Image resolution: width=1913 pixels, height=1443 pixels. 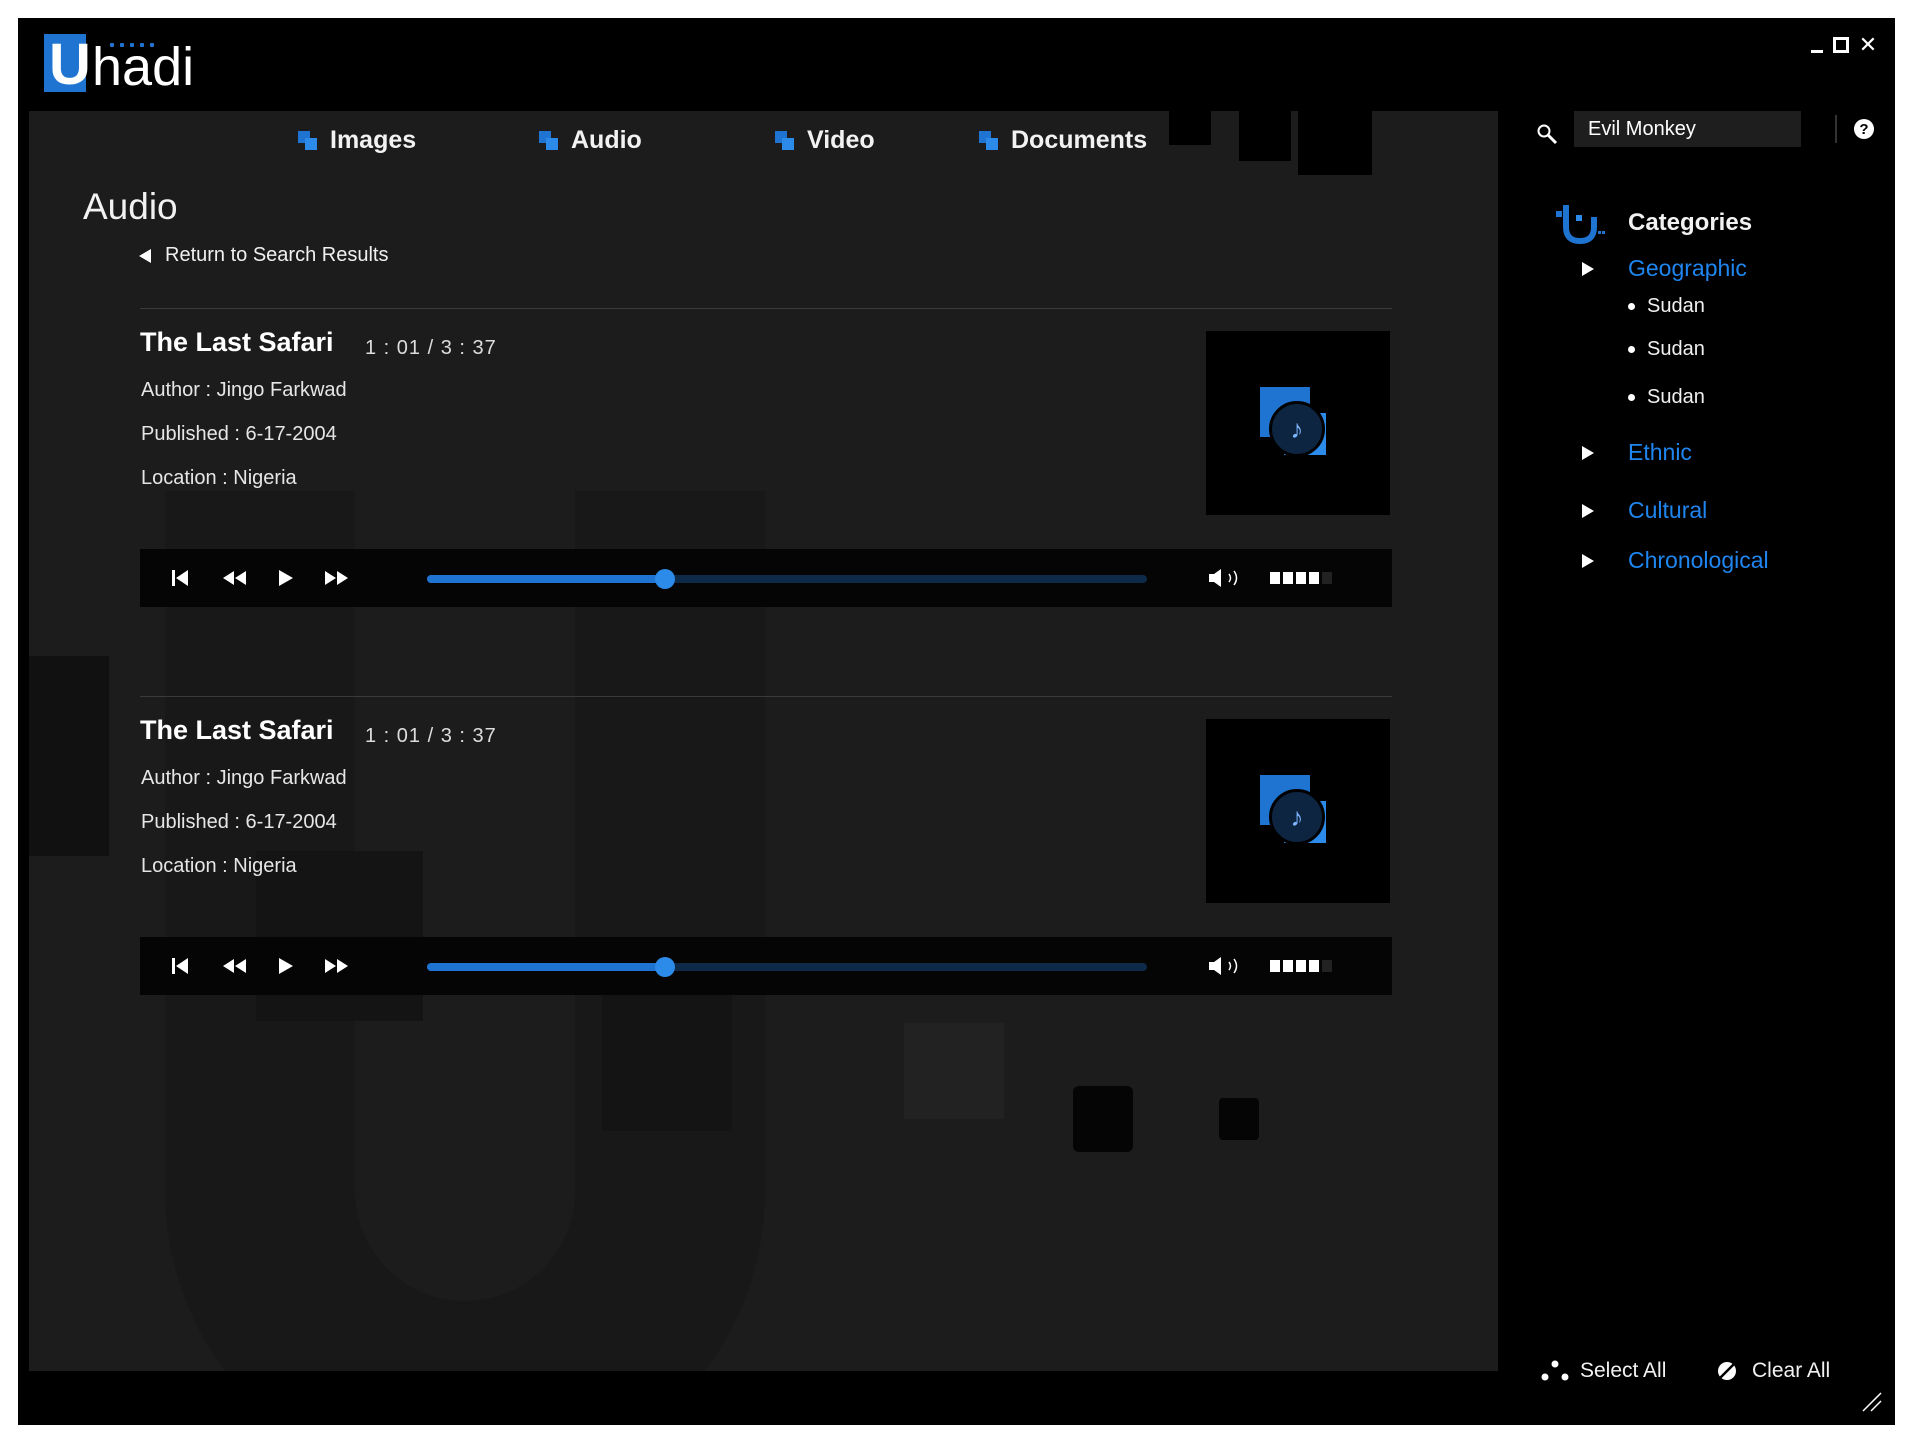 What do you see at coordinates (1698, 560) in the screenshot?
I see `category-label: Chronological` at bounding box center [1698, 560].